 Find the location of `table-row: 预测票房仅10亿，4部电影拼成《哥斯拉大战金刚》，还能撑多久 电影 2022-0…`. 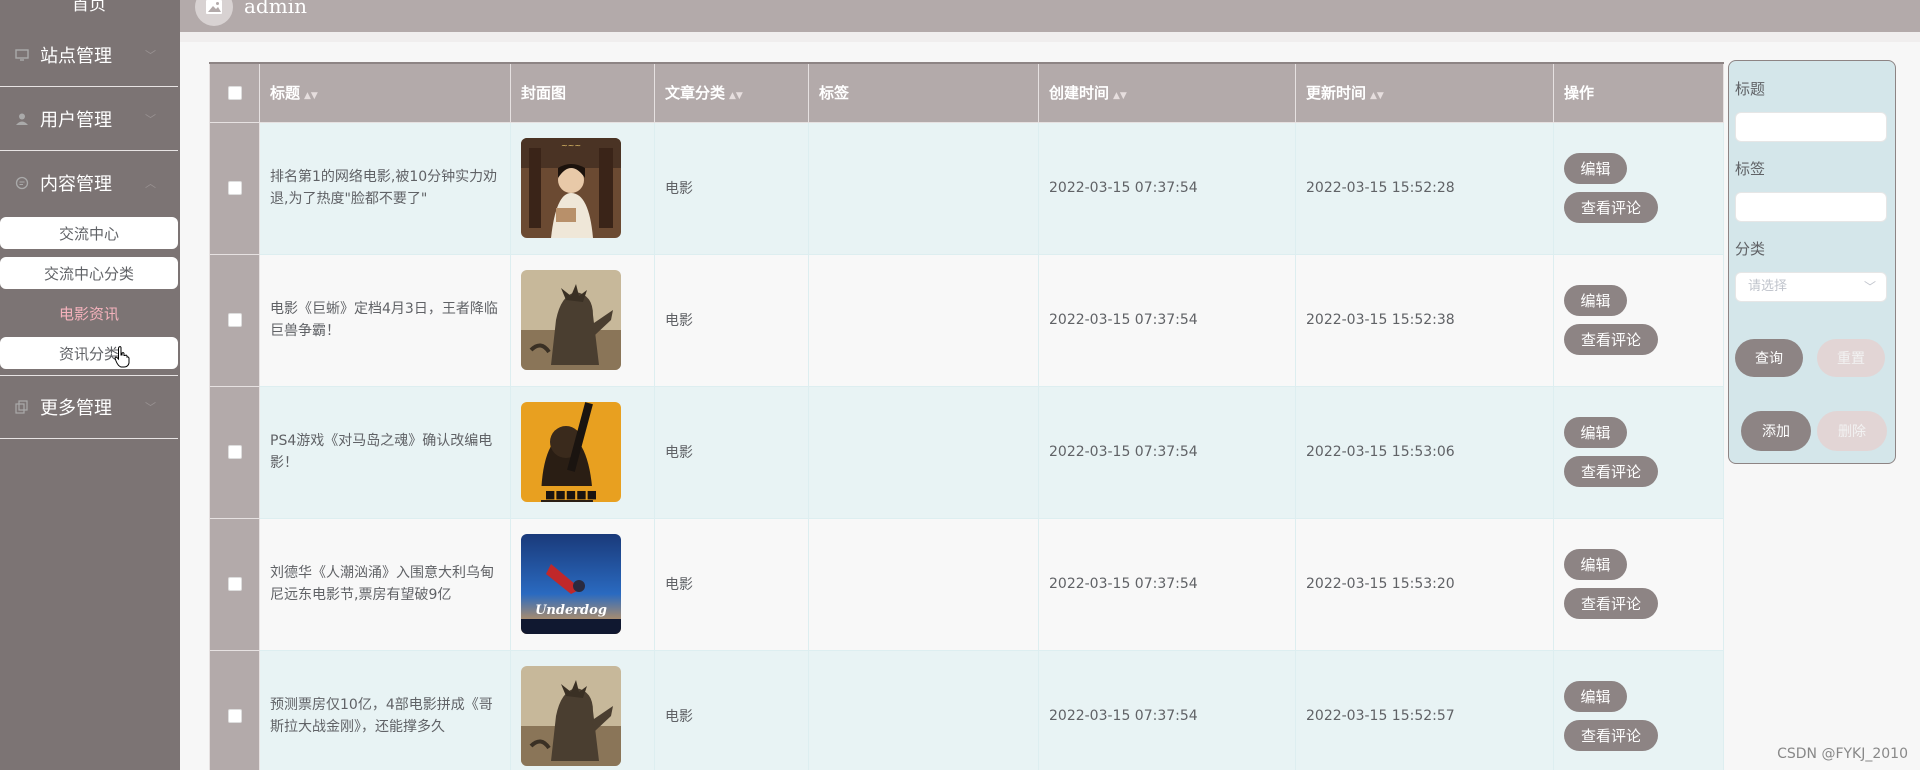

table-row: 预测票房仅10亿，4部电影拼成《哥斯拉大战金刚》，还能撑多久 电影 2022-0… is located at coordinates (966, 709).